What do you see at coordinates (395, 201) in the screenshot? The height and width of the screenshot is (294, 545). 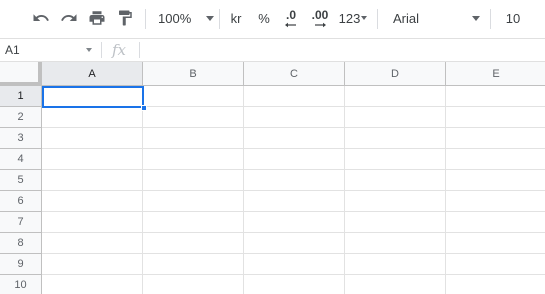 I see `cell-d6` at bounding box center [395, 201].